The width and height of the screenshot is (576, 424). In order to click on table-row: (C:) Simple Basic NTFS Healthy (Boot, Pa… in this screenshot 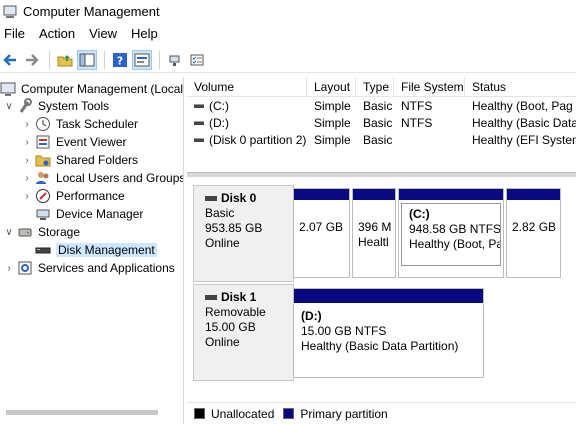, I will do `click(381, 105)`.